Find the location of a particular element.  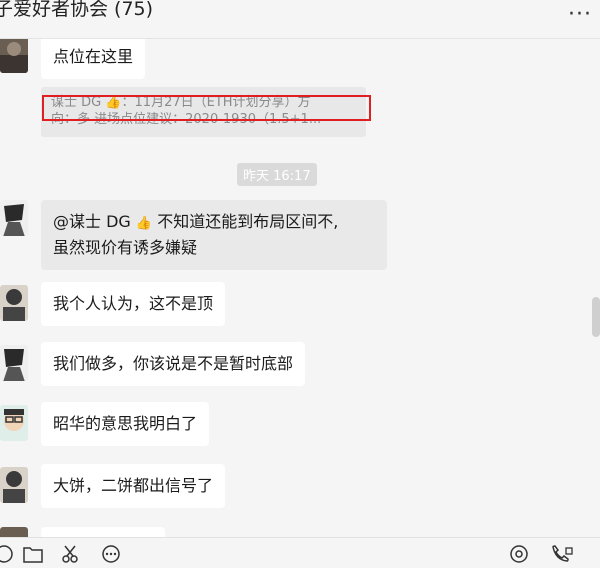

timestamp: 昨天 16:17 is located at coordinates (277, 174).